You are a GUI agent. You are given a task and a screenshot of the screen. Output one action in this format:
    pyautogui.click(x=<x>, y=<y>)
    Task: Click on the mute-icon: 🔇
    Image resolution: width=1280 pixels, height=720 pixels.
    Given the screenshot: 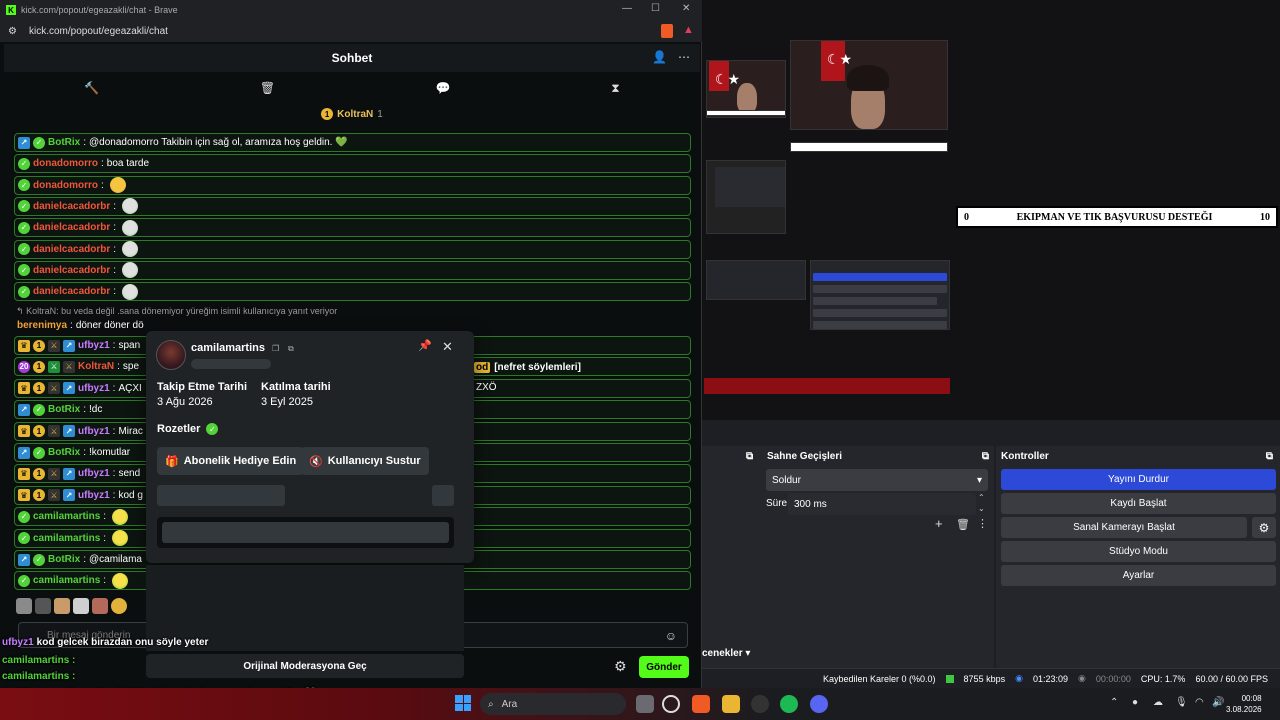 What is the action you would take?
    pyautogui.click(x=316, y=461)
    